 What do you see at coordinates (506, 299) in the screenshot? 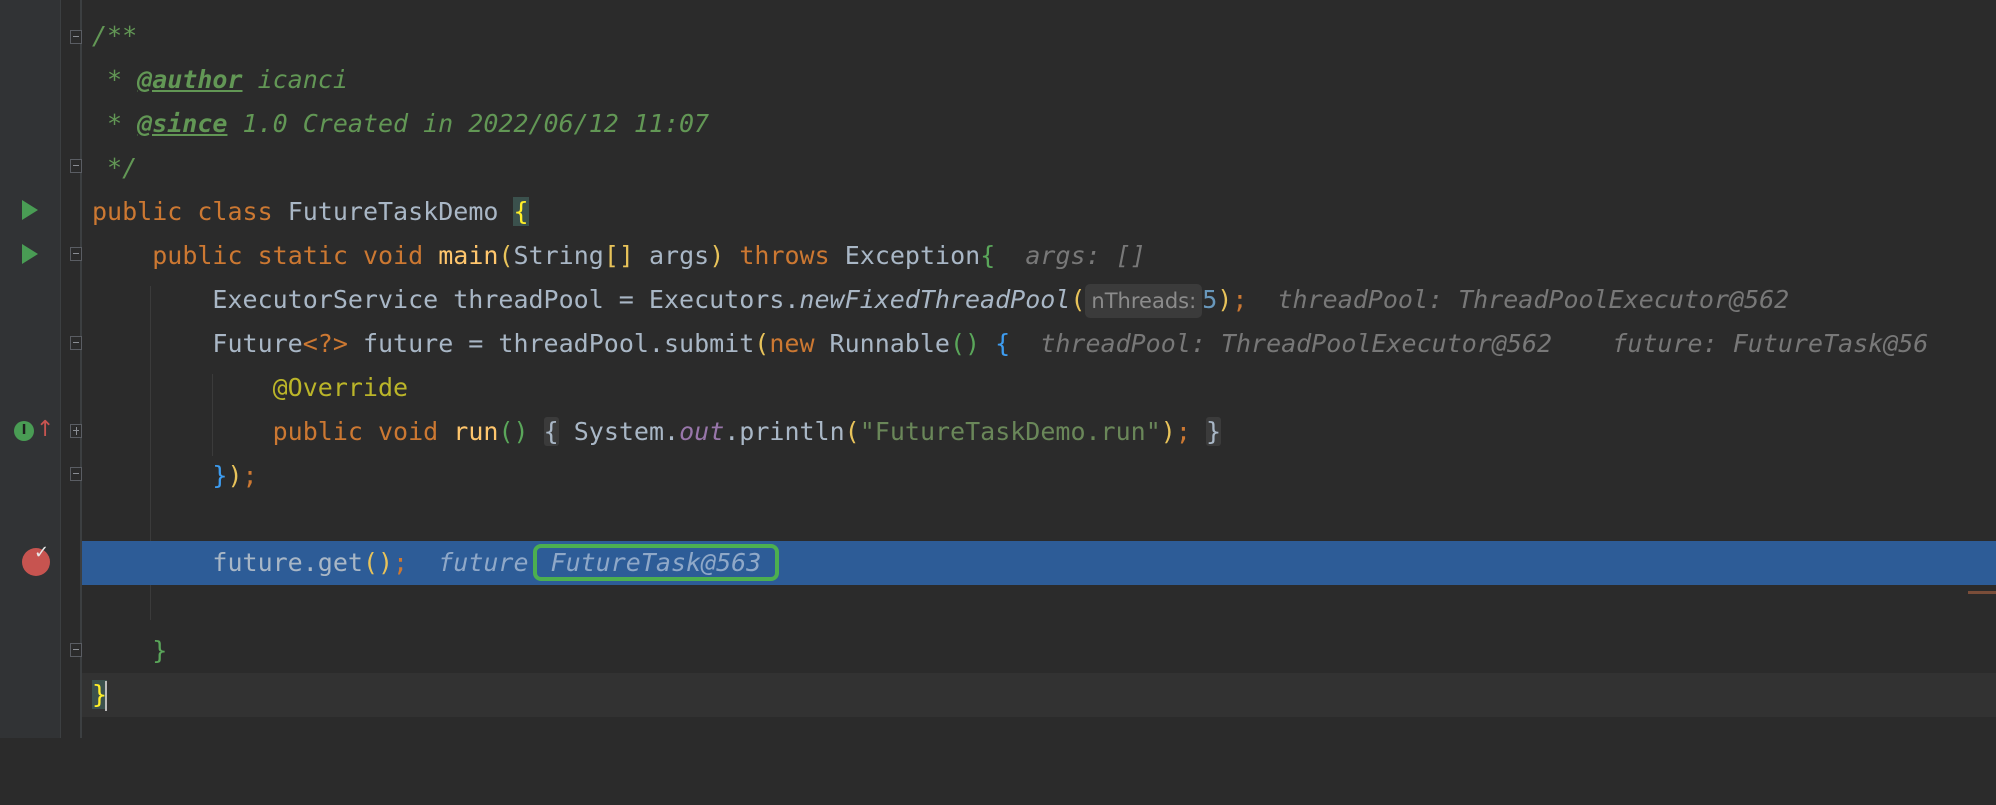
I see `code-text: ExecutorService threadPool = Executors.` at bounding box center [506, 299].